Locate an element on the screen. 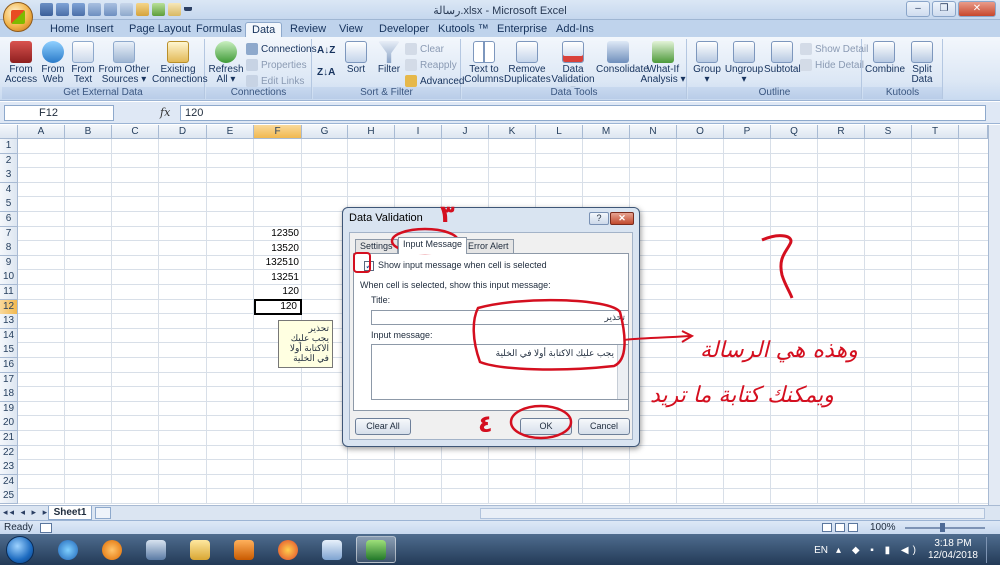 The width and height of the screenshot is (1000, 565). cell-f12-active: 120 is located at coordinates (278, 307).